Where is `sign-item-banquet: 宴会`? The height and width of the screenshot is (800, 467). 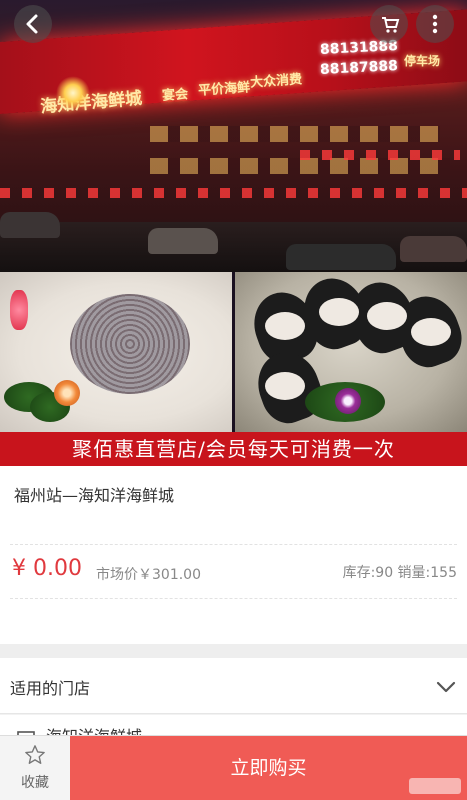 sign-item-banquet: 宴会 is located at coordinates (175, 95).